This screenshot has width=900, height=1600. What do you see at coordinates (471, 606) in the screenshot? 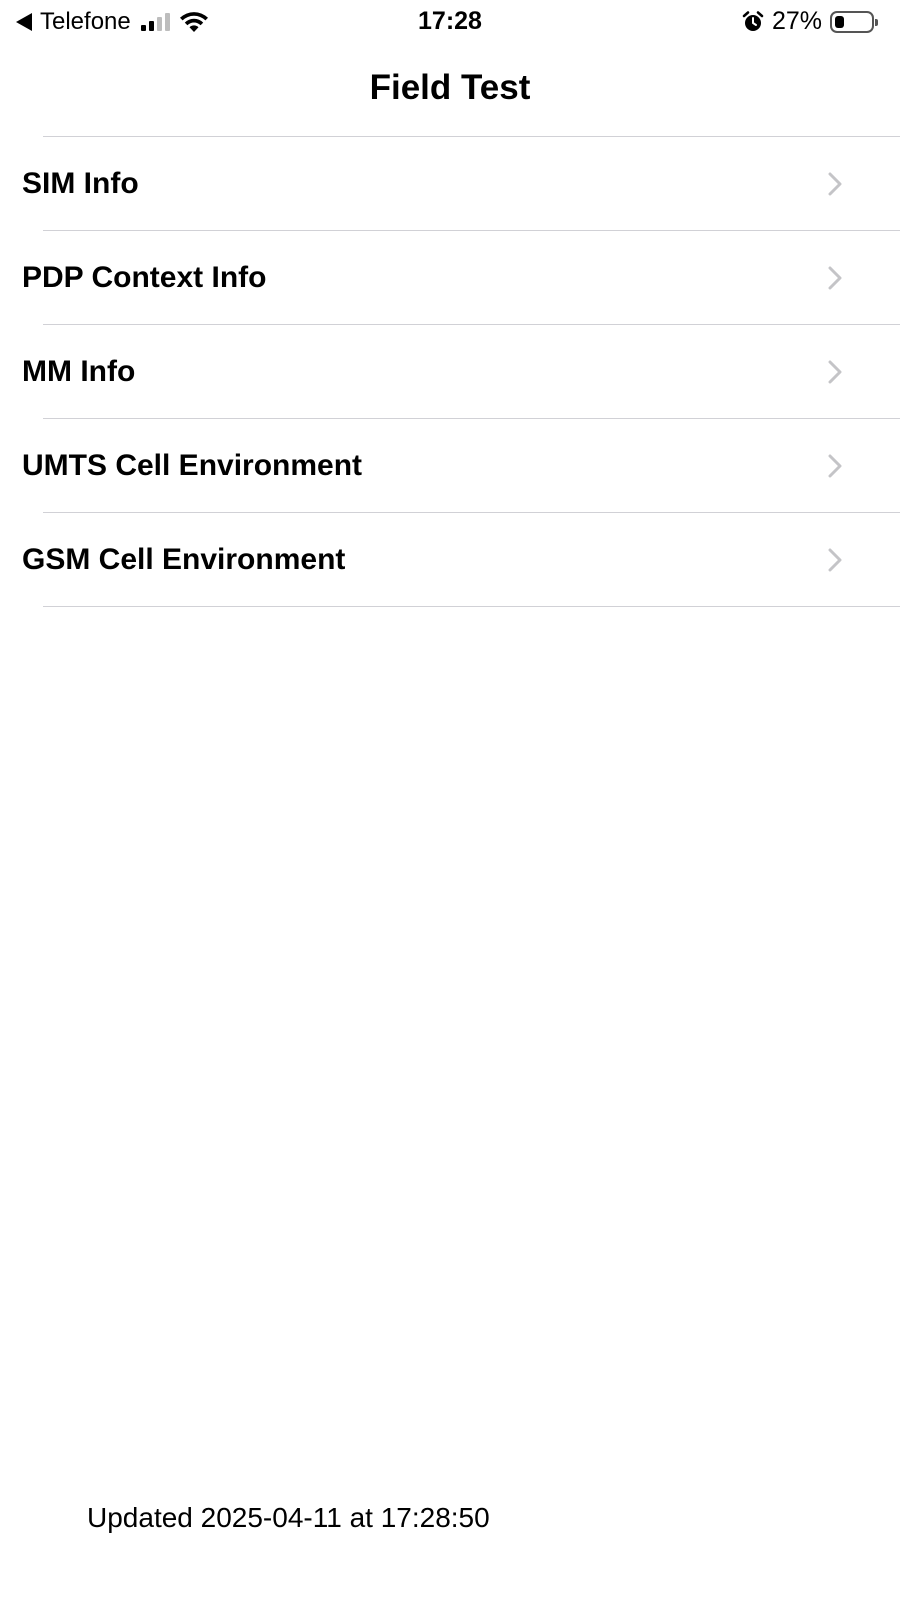
I see `list-divider` at bounding box center [471, 606].